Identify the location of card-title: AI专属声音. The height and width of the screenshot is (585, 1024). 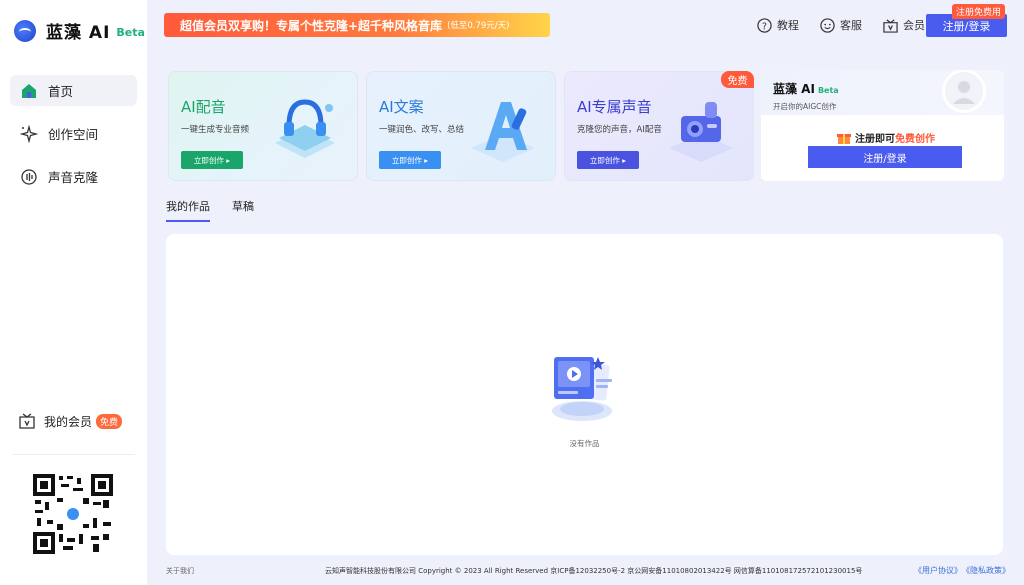
(614, 107).